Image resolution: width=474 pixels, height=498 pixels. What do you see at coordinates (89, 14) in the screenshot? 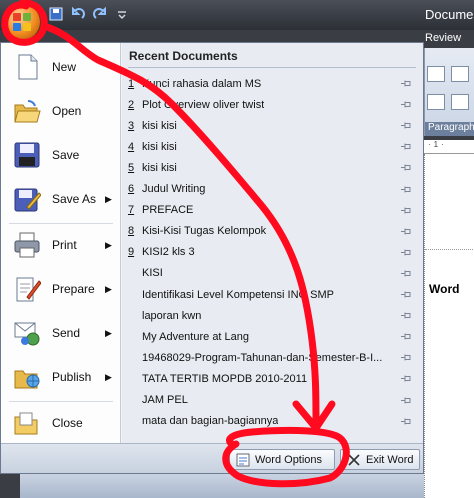
I see `quick-access-toolbar` at bounding box center [89, 14].